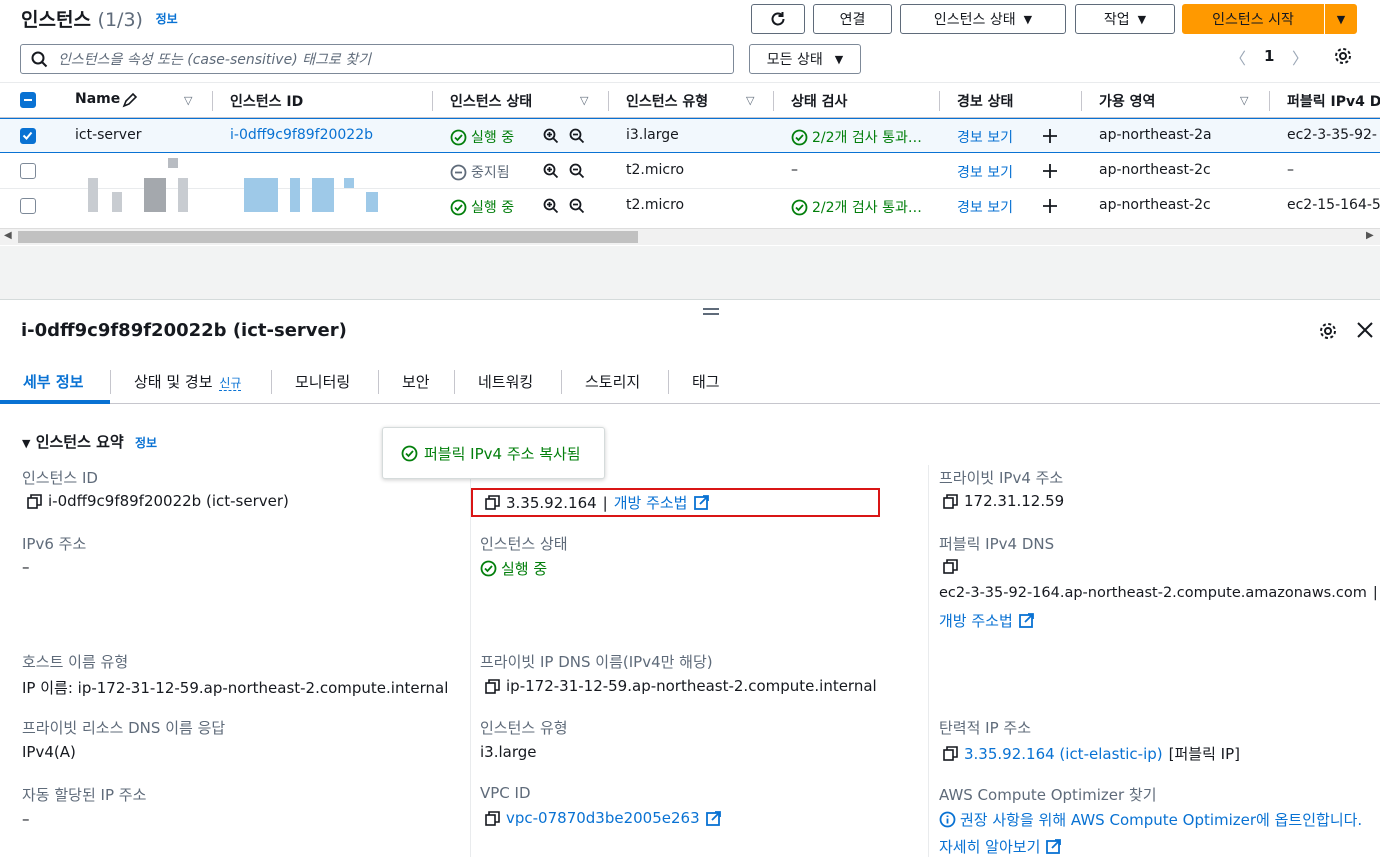 The height and width of the screenshot is (857, 1380). What do you see at coordinates (39, 59) in the screenshot?
I see `search-icon` at bounding box center [39, 59].